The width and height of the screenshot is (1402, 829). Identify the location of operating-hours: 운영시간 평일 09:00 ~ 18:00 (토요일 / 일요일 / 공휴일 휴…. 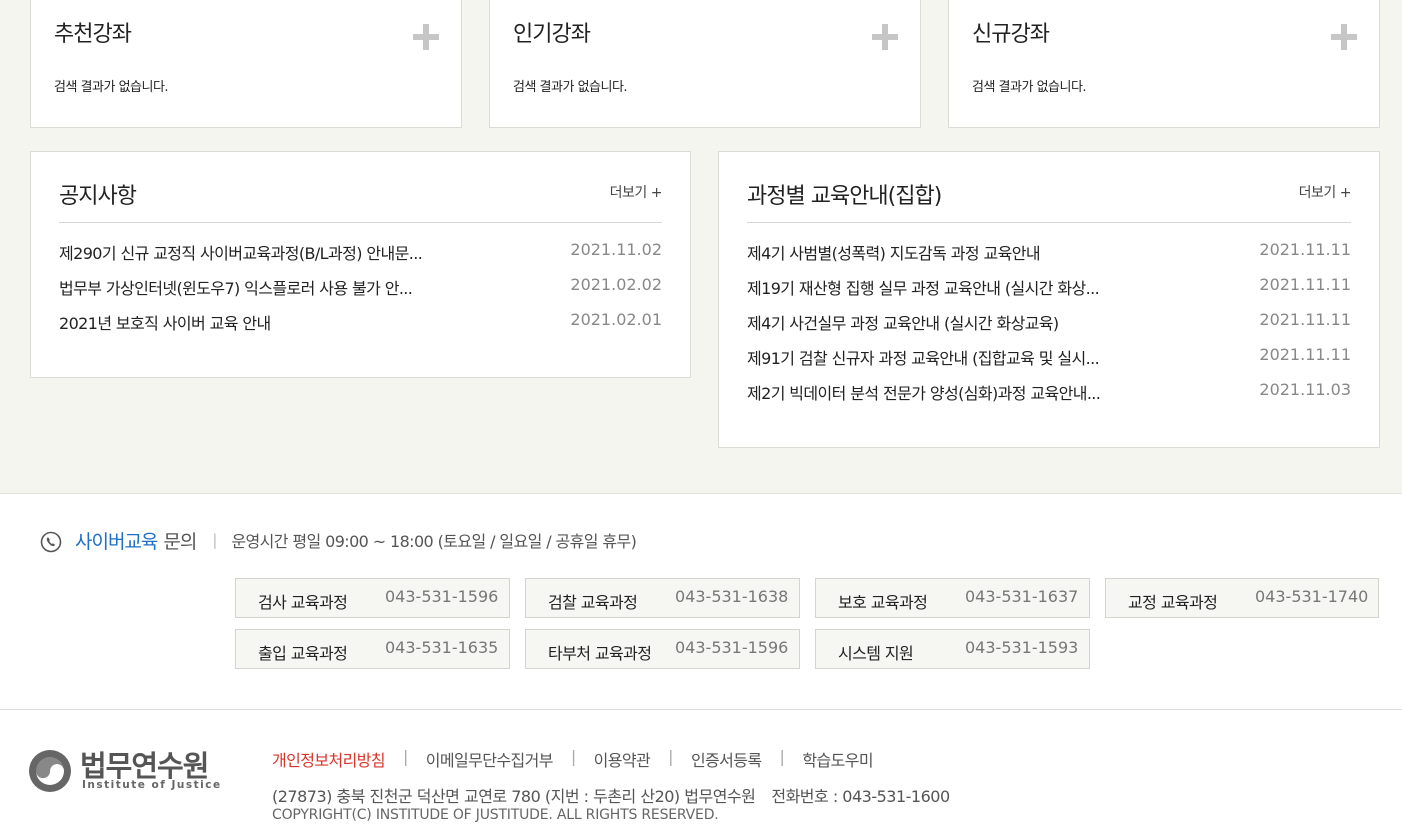
(434, 541).